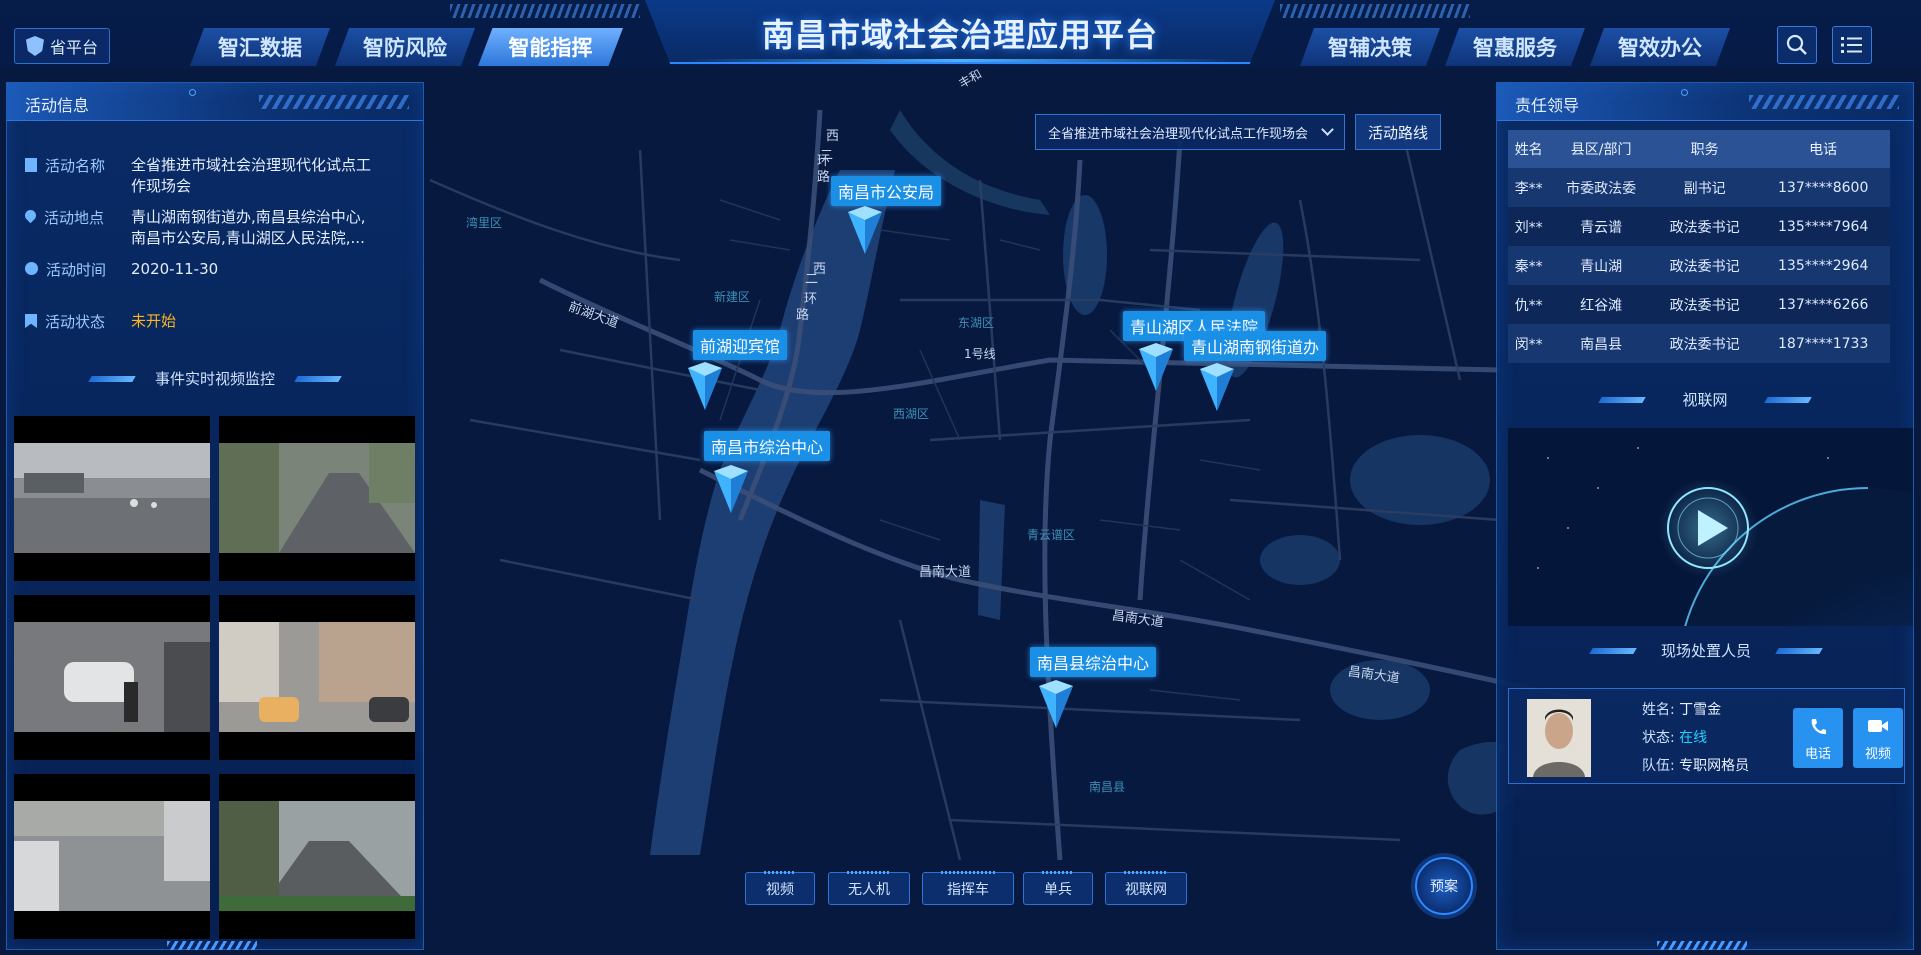 This screenshot has width=1921, height=955. Describe the element at coordinates (71, 228) in the screenshot. I see `info-key: 活动地点` at that location.